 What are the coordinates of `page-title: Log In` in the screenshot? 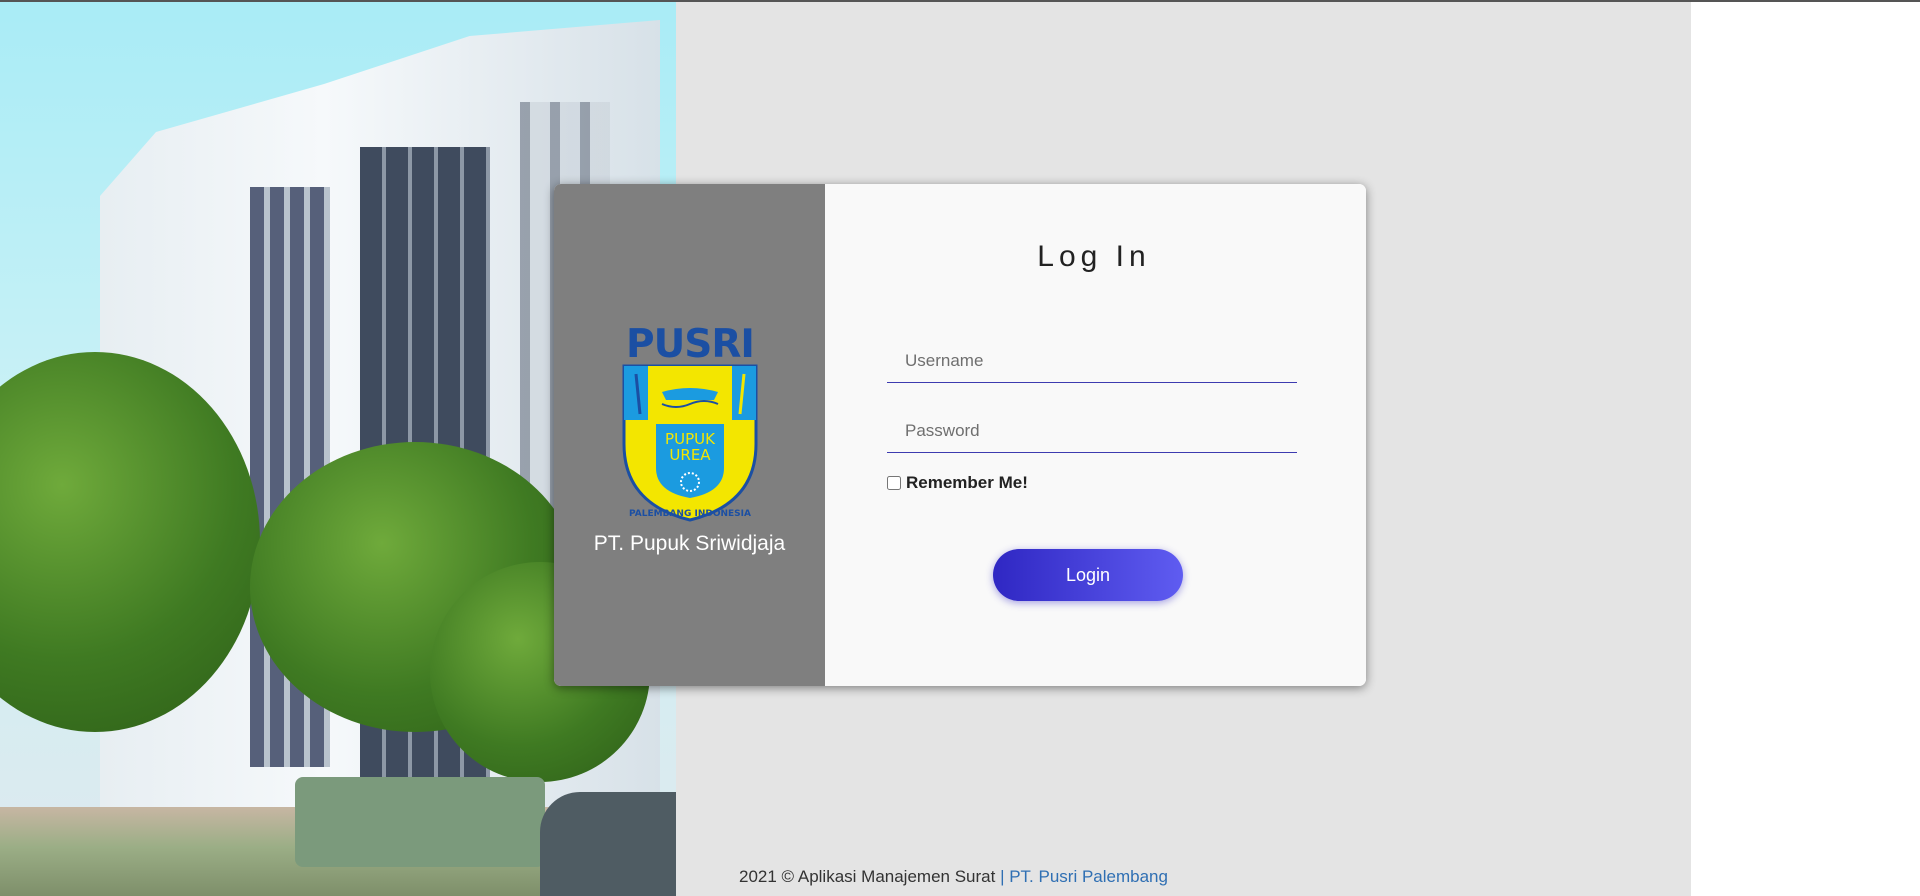 It's located at (1094, 256).